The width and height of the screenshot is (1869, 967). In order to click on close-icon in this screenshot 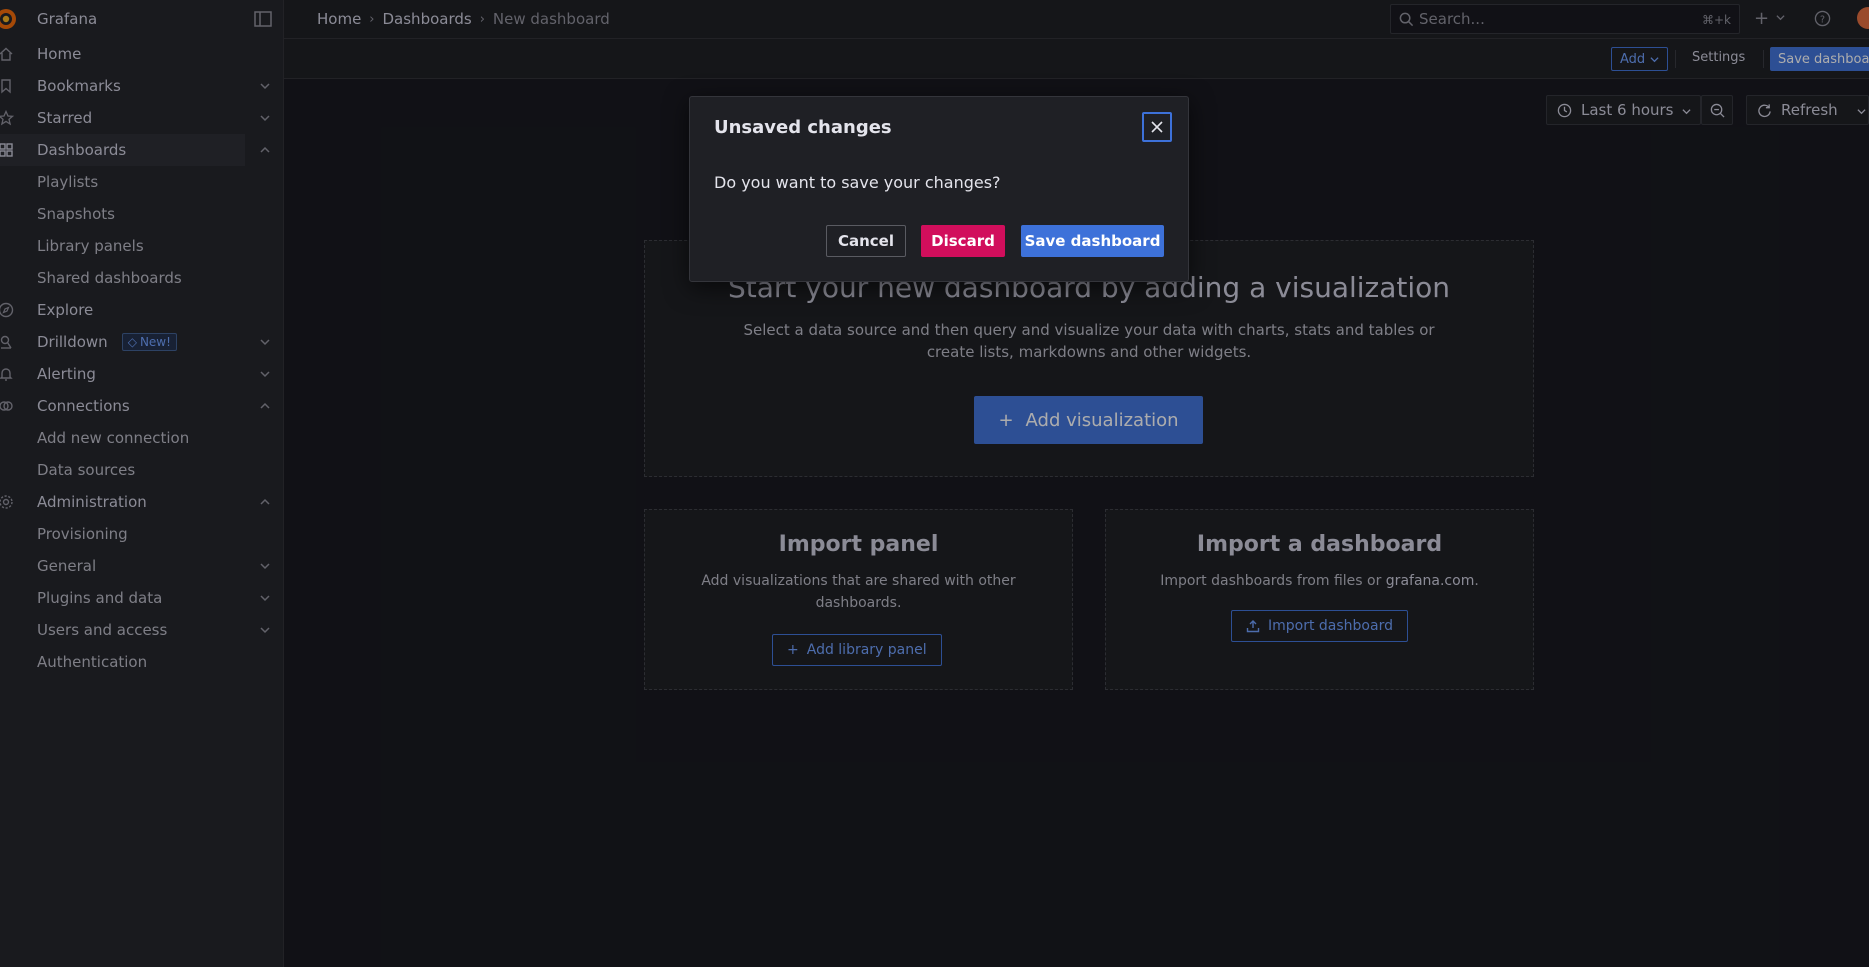, I will do `click(1157, 127)`.